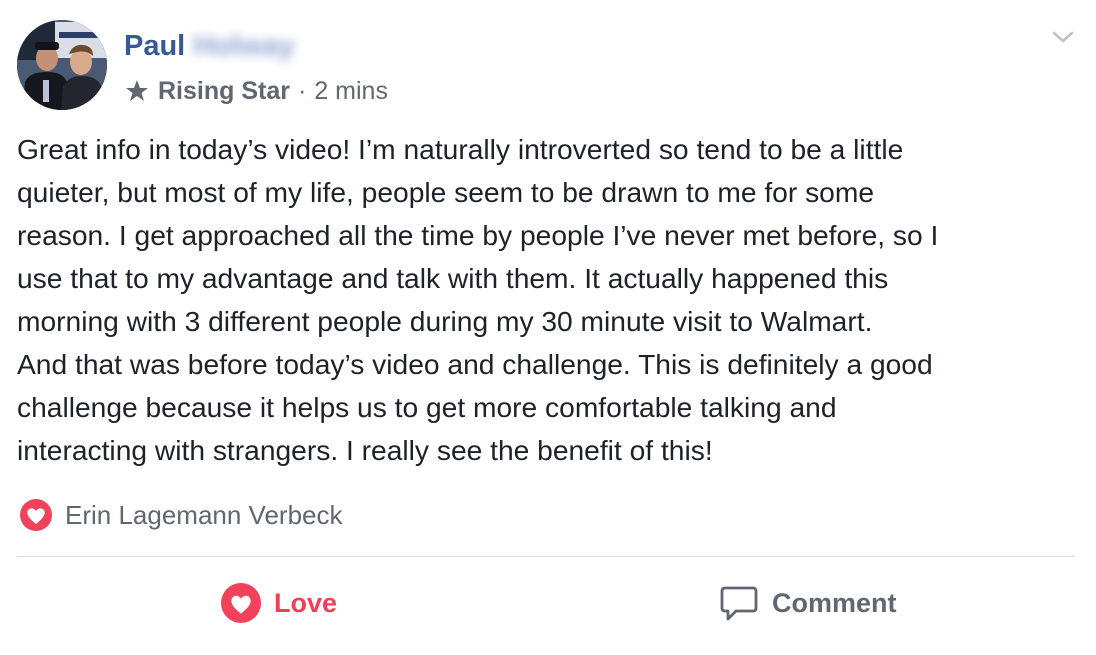 The width and height of the screenshot is (1096, 655). What do you see at coordinates (351, 91) in the screenshot?
I see `post-timestamp: 2 mins` at bounding box center [351, 91].